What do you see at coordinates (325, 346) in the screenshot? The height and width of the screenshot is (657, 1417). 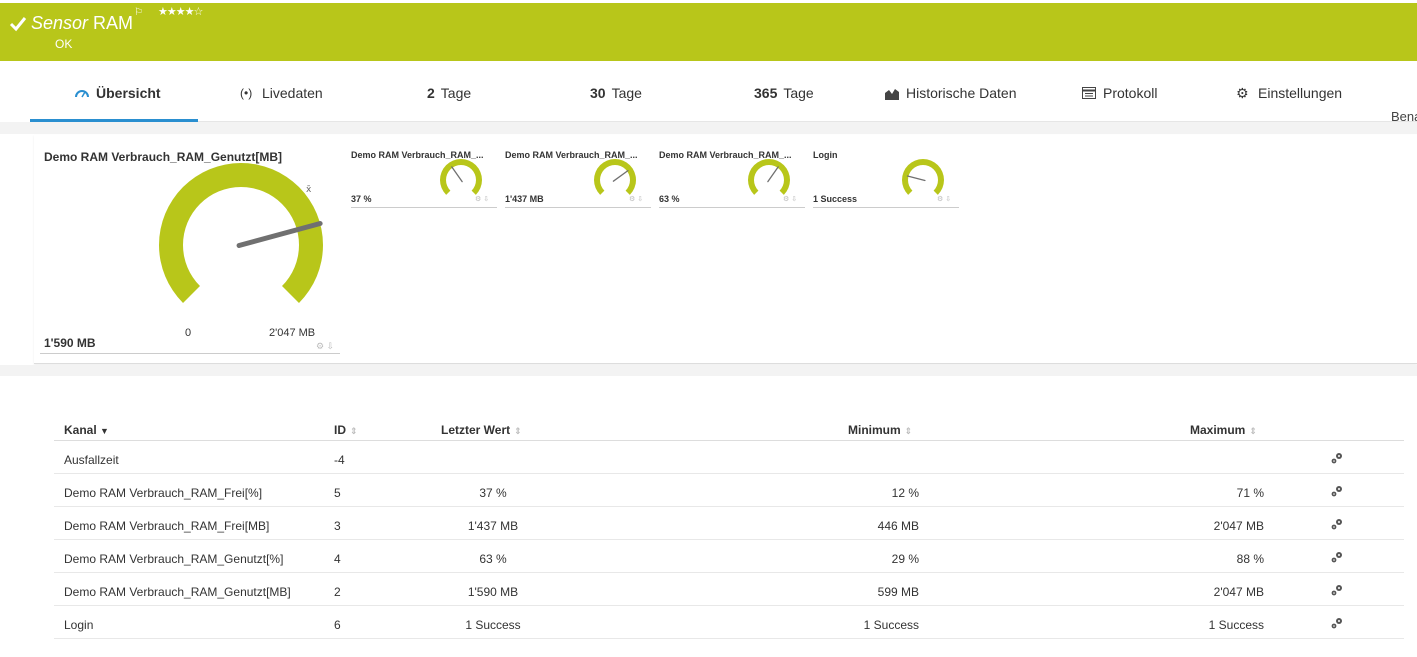 I see `gauge-tools-icon: ⚙ ⇩` at bounding box center [325, 346].